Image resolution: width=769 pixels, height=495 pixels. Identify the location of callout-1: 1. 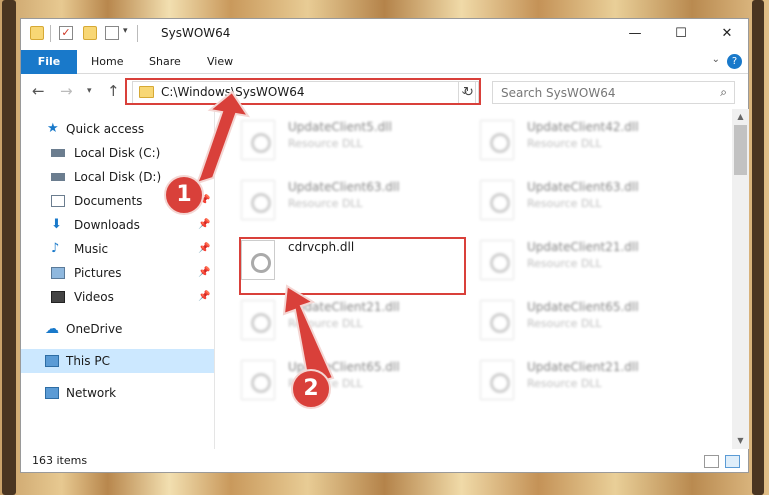
(184, 195).